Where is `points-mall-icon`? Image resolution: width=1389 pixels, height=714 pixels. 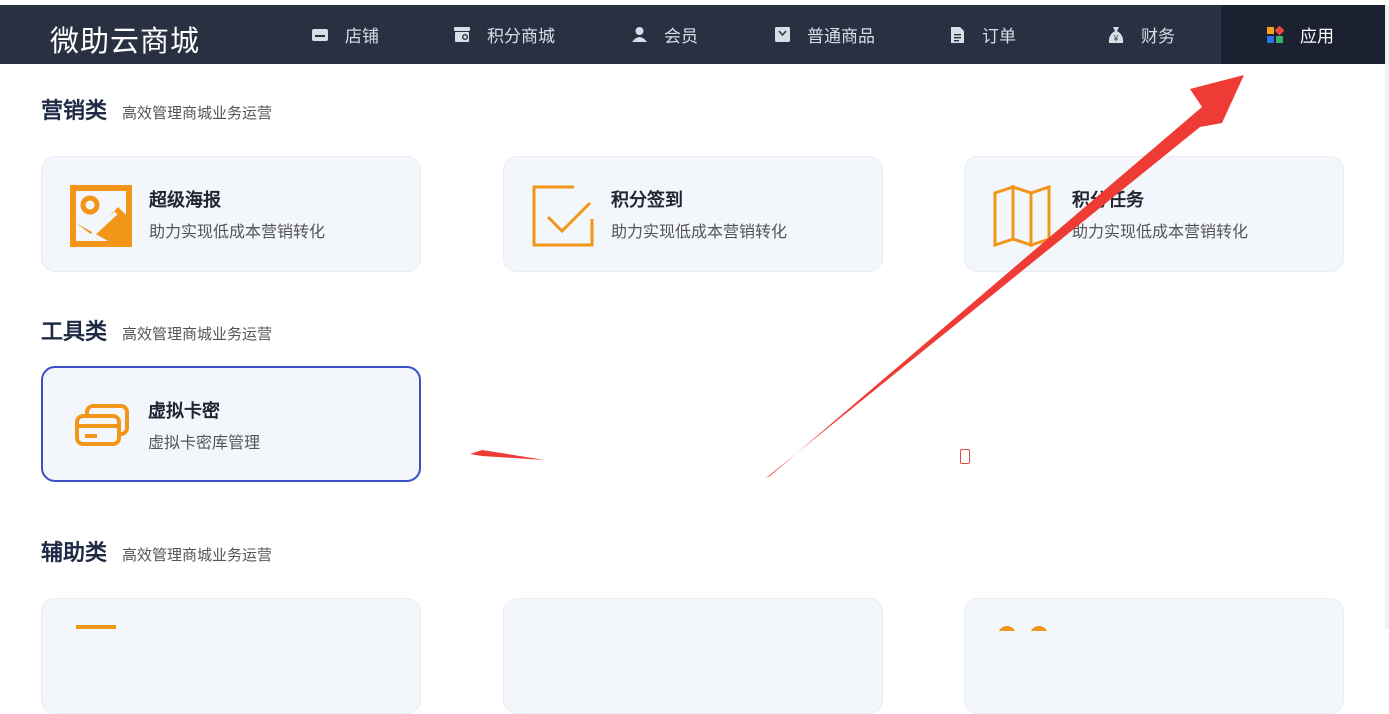
points-mall-icon is located at coordinates (462, 35).